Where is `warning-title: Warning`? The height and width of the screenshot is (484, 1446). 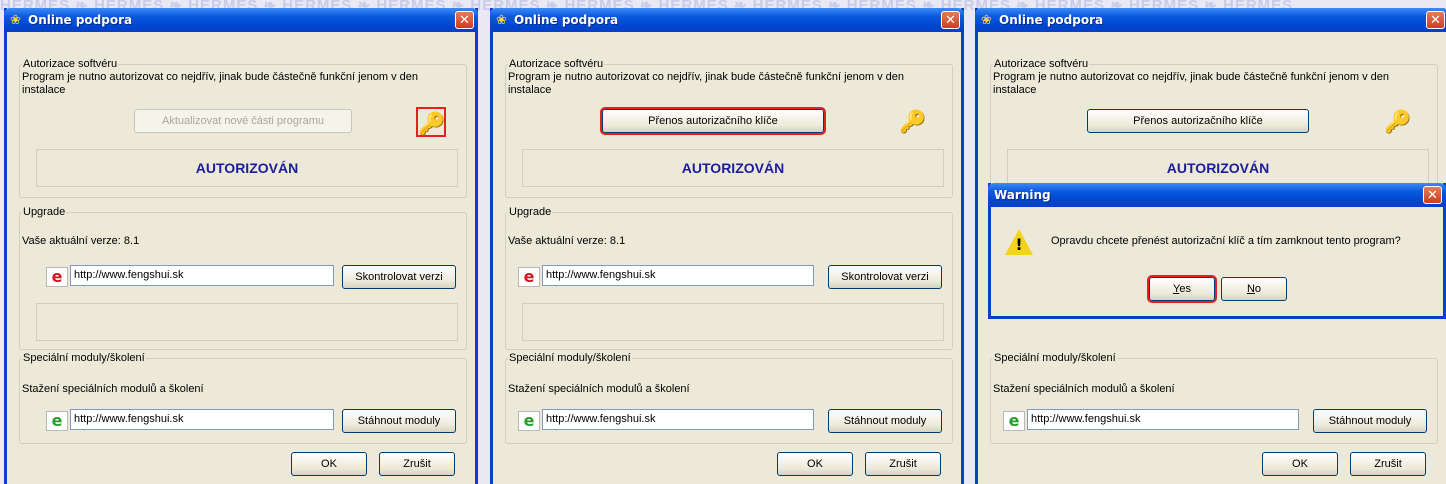
warning-title: Warning is located at coordinates (1022, 195).